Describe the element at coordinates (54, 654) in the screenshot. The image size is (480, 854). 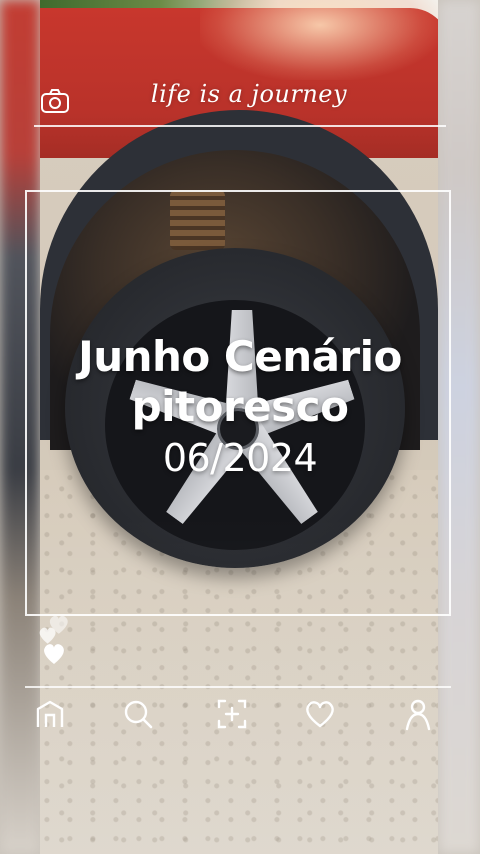
I see `heart-icon` at that location.